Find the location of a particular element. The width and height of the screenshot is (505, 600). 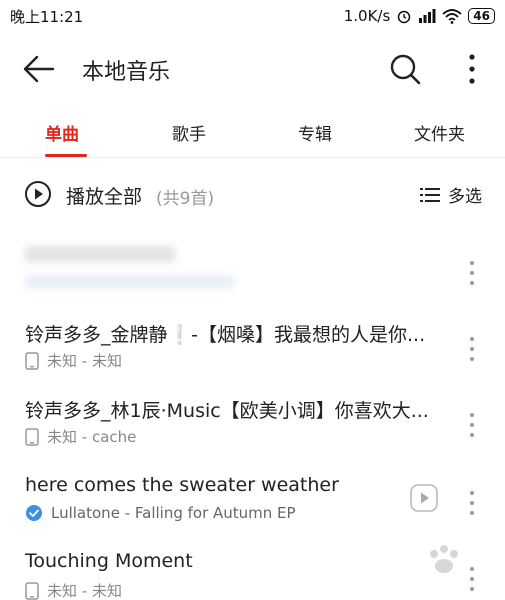

multi-select-label: 多选 is located at coordinates (465, 197).